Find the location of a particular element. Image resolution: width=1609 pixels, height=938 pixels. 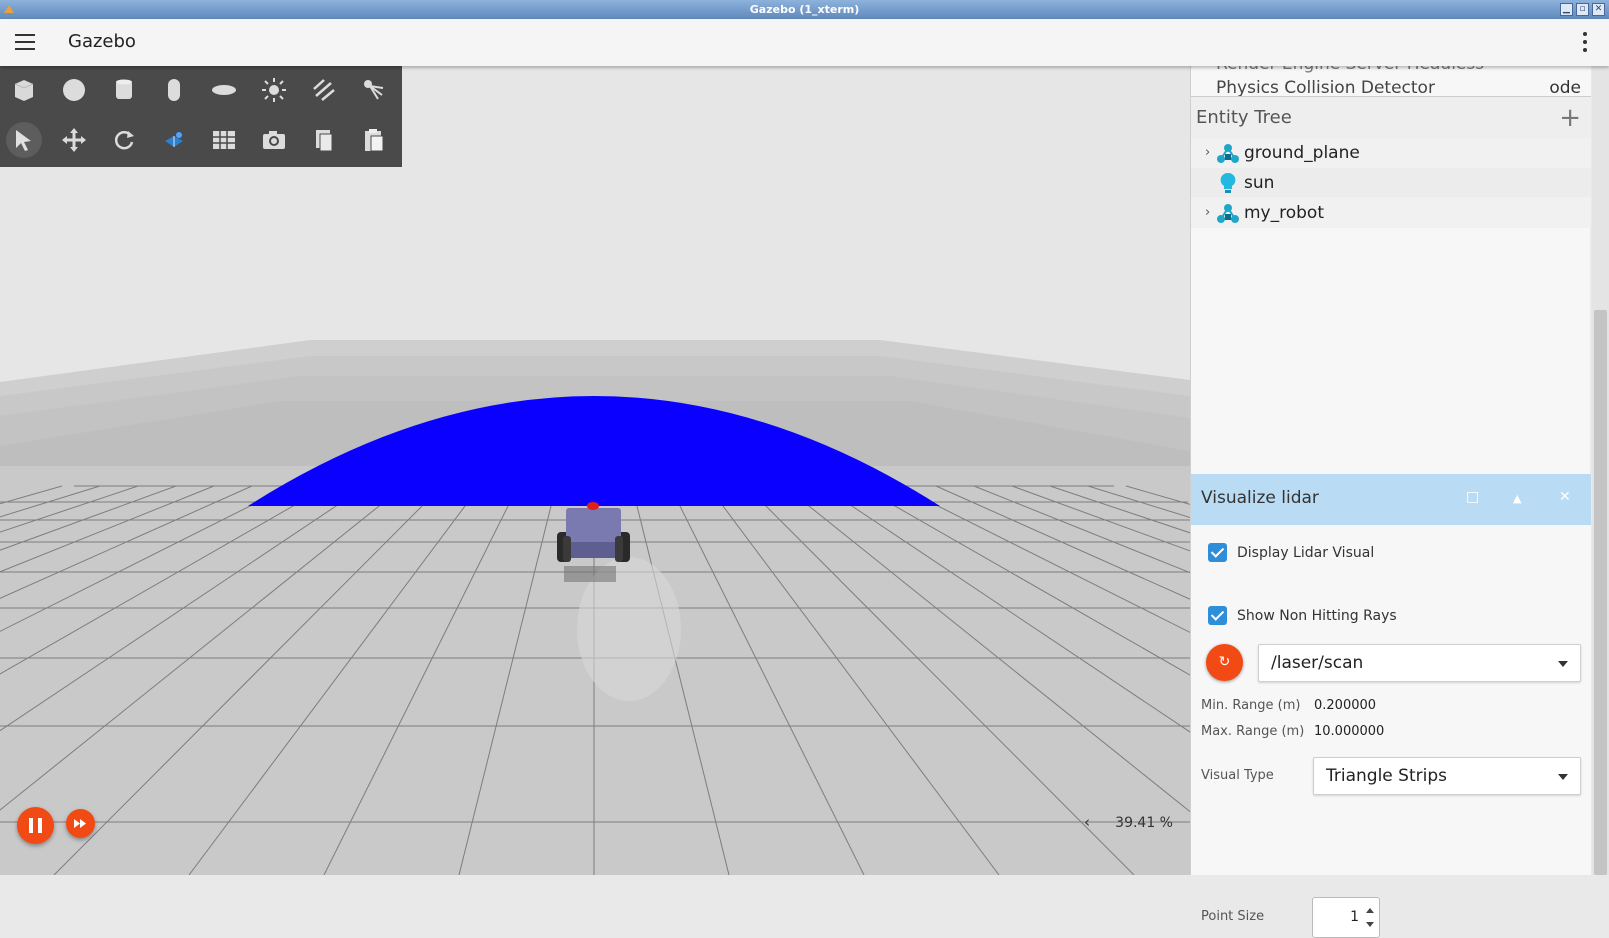

refresh-topics-button: ↻ is located at coordinates (1224, 662).